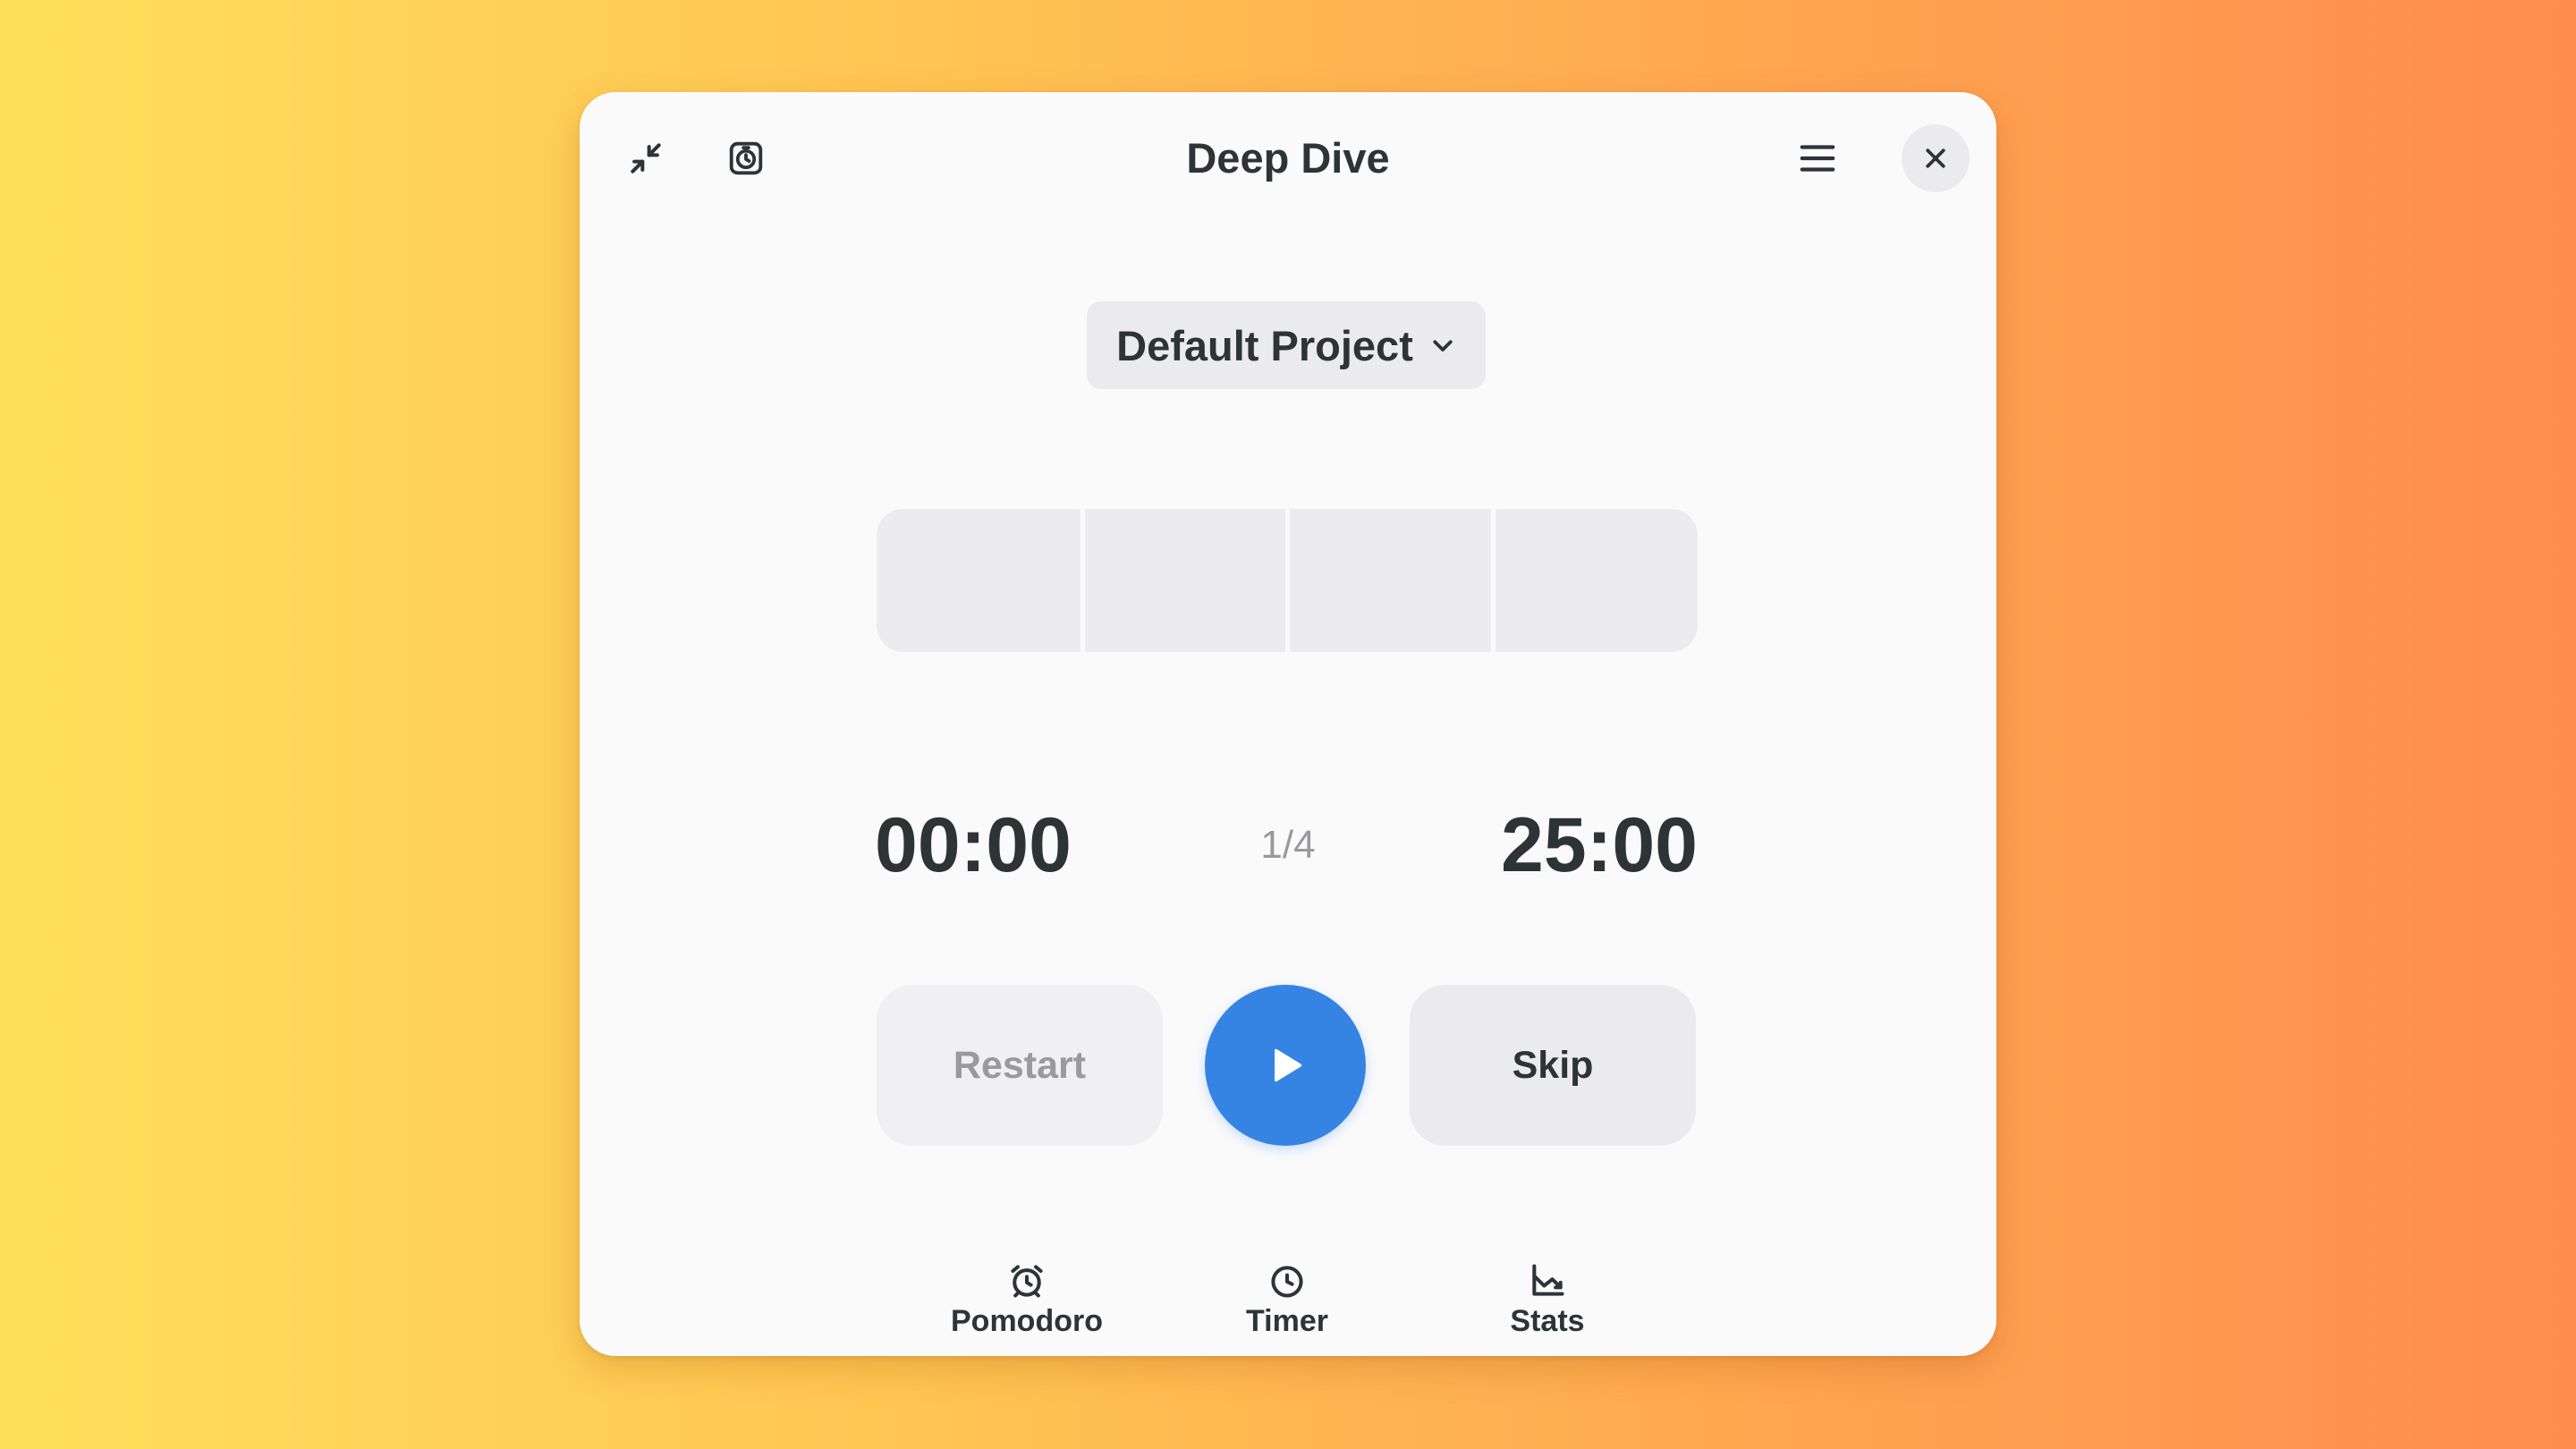 This screenshot has height=1449, width=2576. What do you see at coordinates (1027, 1320) in the screenshot?
I see `tab-pomodoro-label: Pomodoro` at bounding box center [1027, 1320].